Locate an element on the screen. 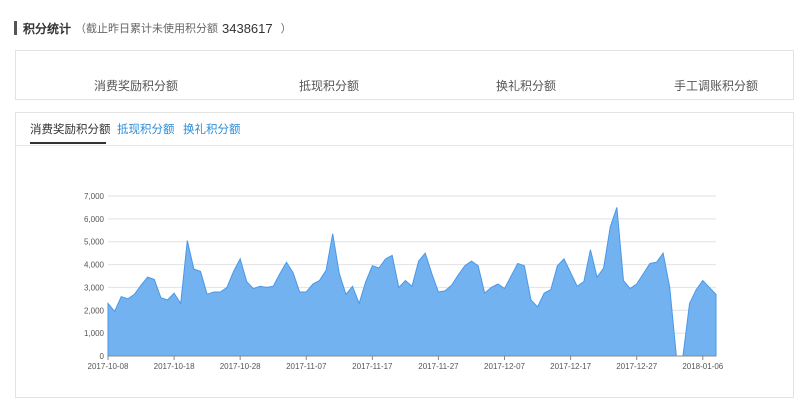 This screenshot has width=800, height=400. y-tick-label: 2,000 is located at coordinates (94, 310).